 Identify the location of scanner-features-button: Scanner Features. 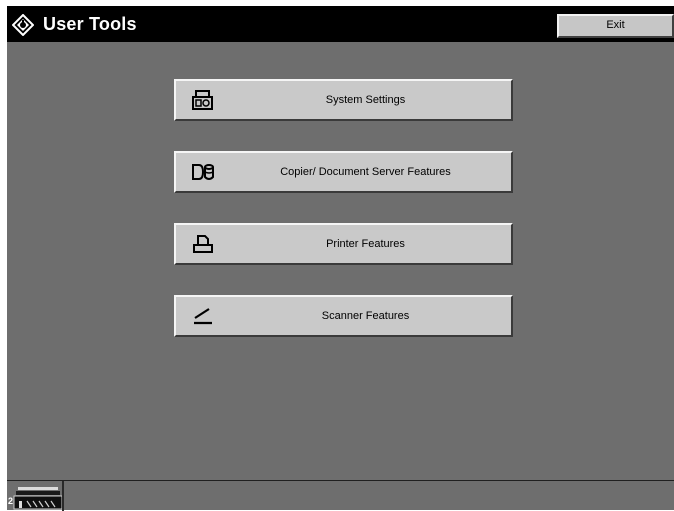
(343, 316).